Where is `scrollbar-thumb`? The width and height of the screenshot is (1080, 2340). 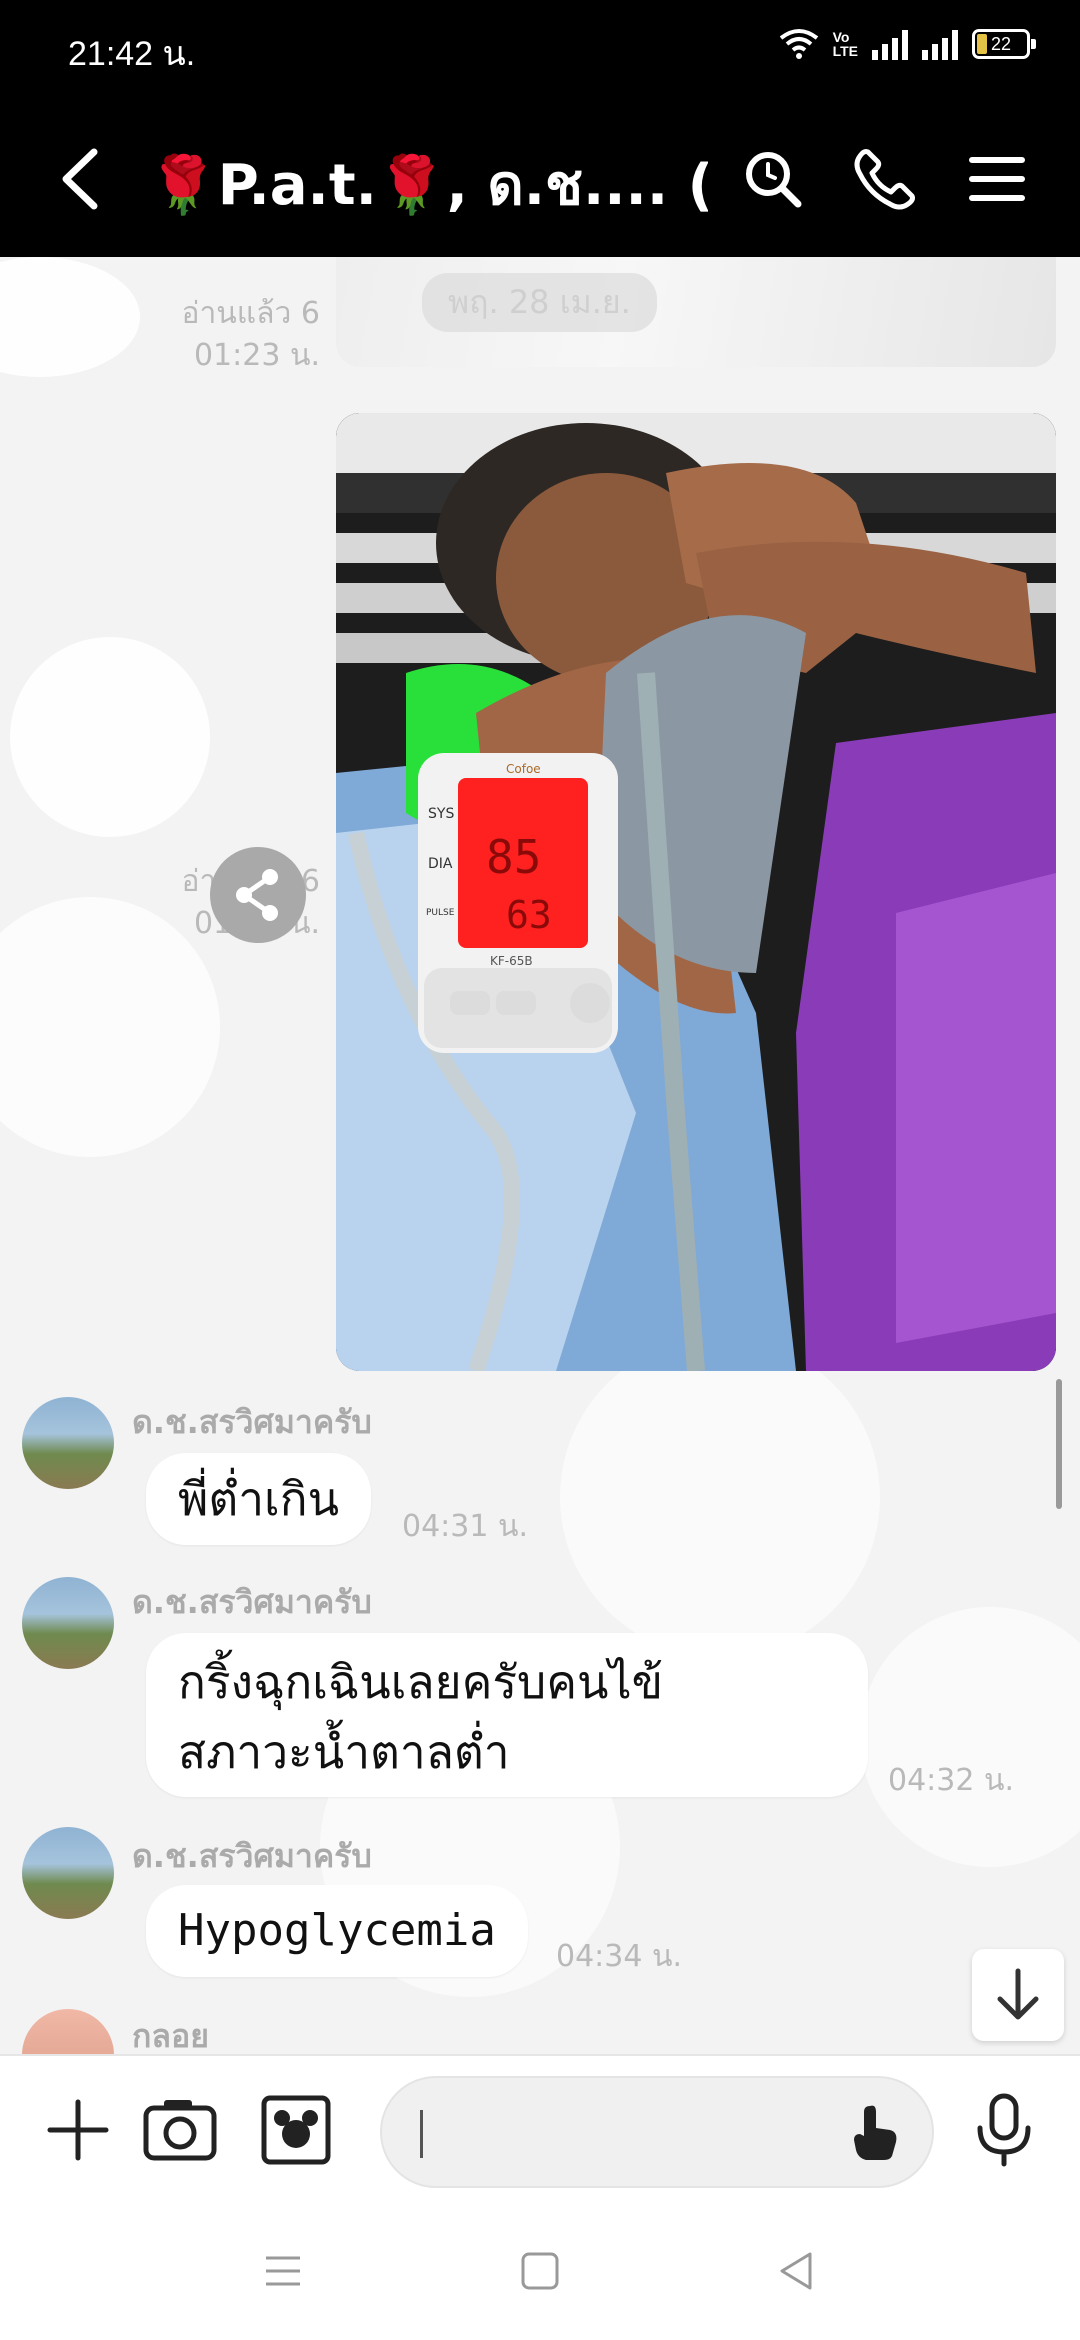 scrollbar-thumb is located at coordinates (1059, 1444).